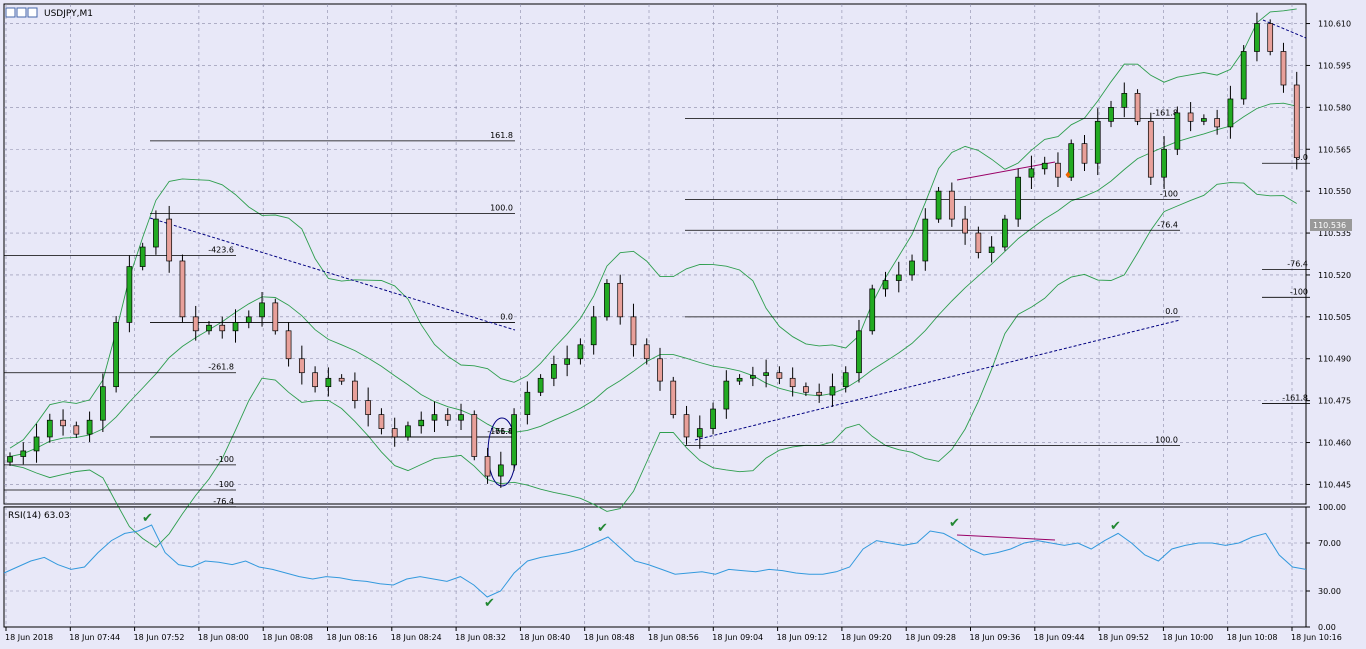 The image size is (1366, 649). What do you see at coordinates (94, 637) in the screenshot?
I see `x-tick-label: 18 Jun 07:44` at bounding box center [94, 637].